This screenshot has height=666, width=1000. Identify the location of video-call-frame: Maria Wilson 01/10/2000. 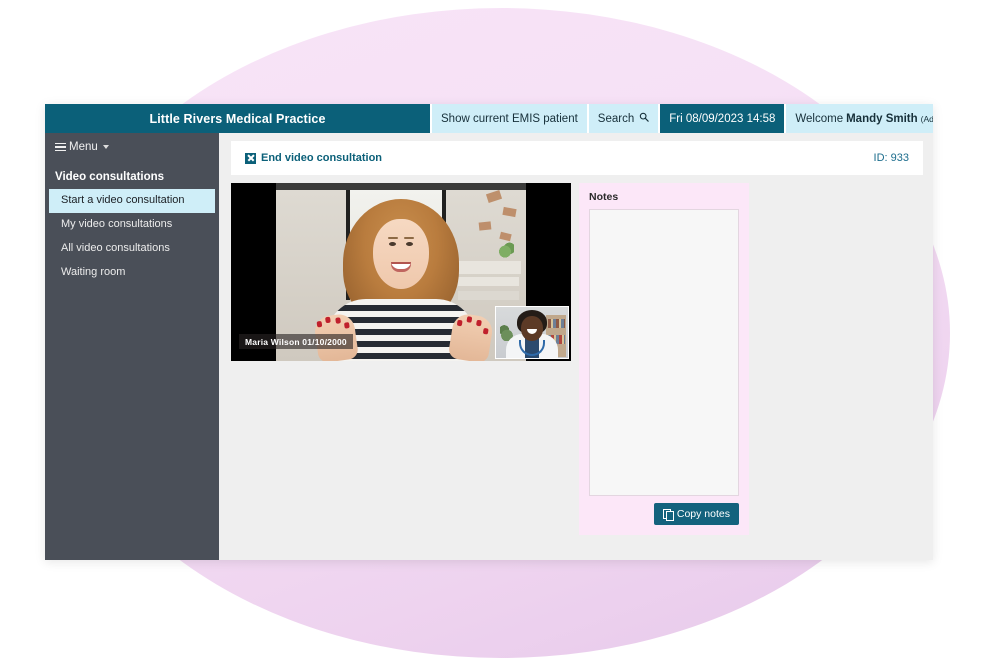
(401, 272).